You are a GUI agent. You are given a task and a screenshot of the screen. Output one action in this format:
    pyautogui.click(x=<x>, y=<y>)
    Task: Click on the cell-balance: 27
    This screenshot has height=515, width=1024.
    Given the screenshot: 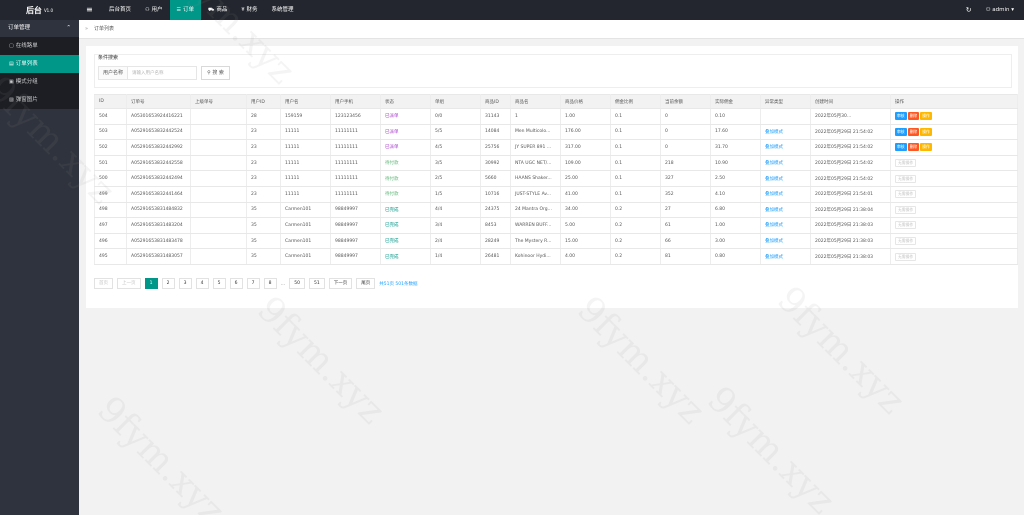 What is the action you would take?
    pyautogui.click(x=685, y=210)
    